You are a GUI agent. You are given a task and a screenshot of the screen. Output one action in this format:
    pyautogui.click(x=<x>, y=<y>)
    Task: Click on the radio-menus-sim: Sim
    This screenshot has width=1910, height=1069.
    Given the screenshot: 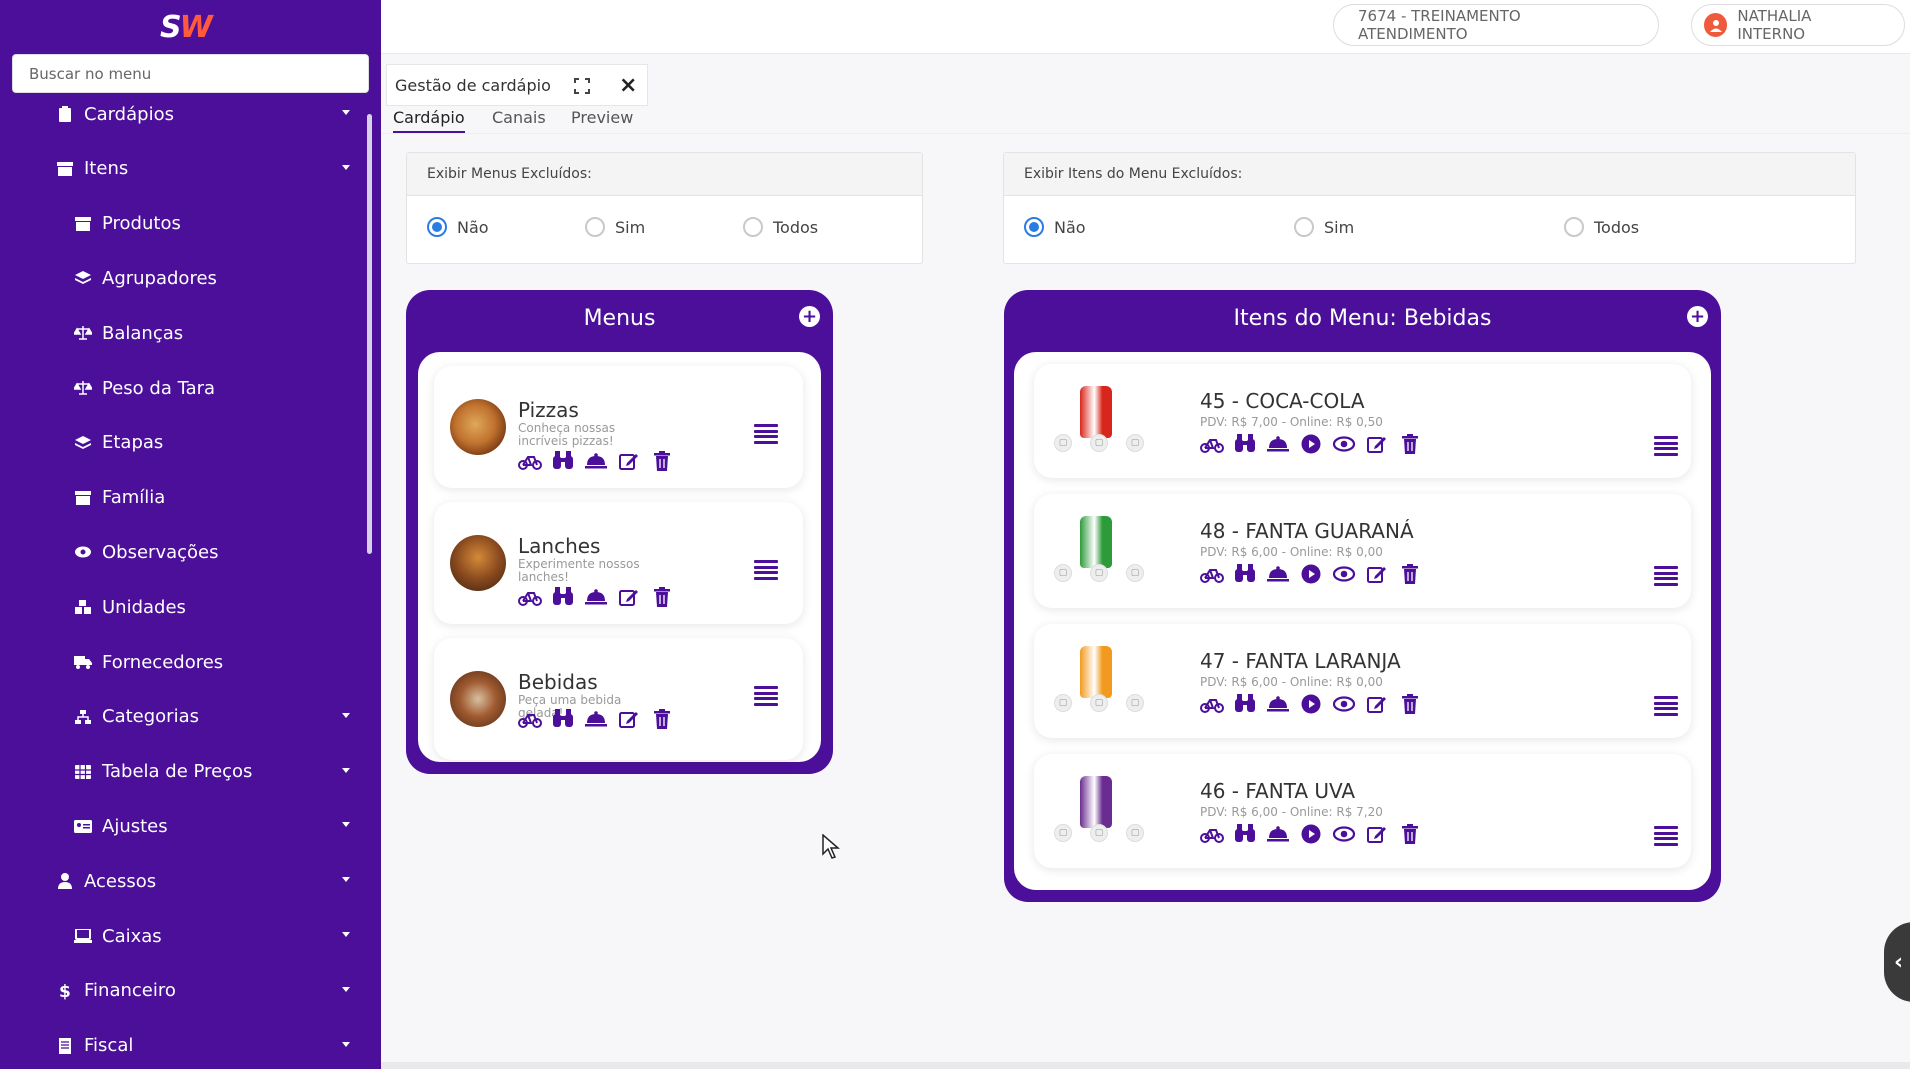 What is the action you would take?
    pyautogui.click(x=615, y=227)
    